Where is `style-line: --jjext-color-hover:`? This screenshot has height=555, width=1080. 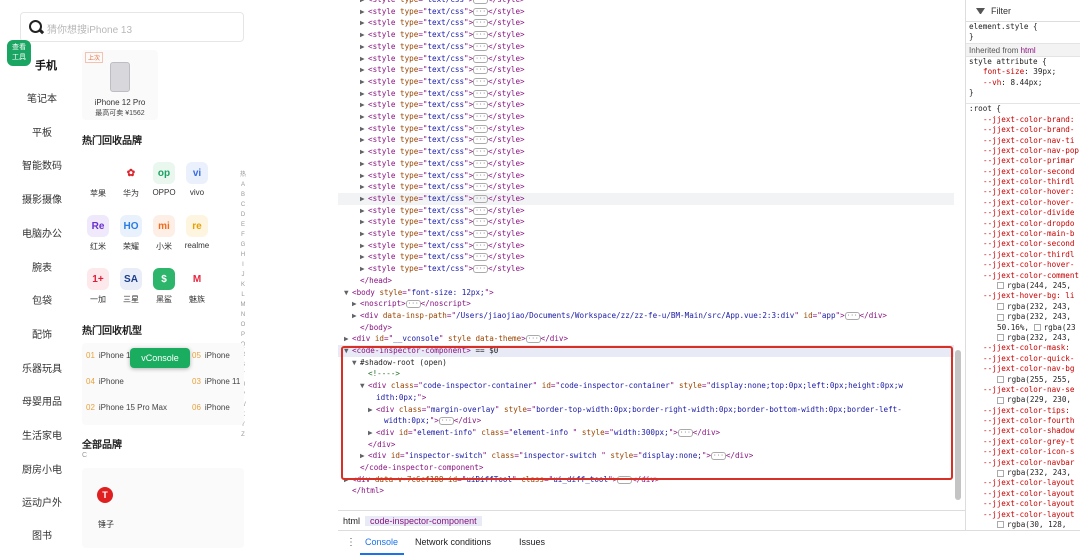
style-line: --jjext-color-hover: is located at coordinates (1023, 192).